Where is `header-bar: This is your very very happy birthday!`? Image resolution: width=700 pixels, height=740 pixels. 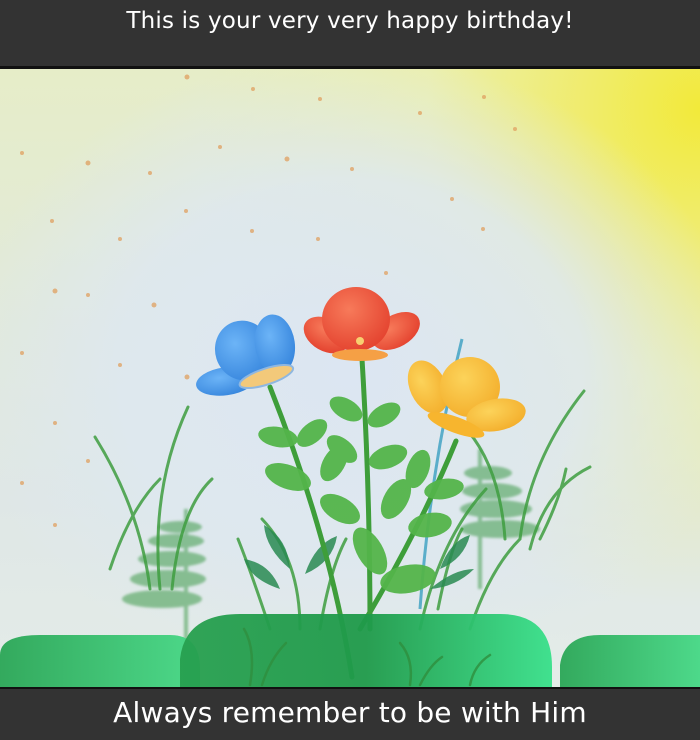
header-bar: This is your very very happy birthday! is located at coordinates (350, 33).